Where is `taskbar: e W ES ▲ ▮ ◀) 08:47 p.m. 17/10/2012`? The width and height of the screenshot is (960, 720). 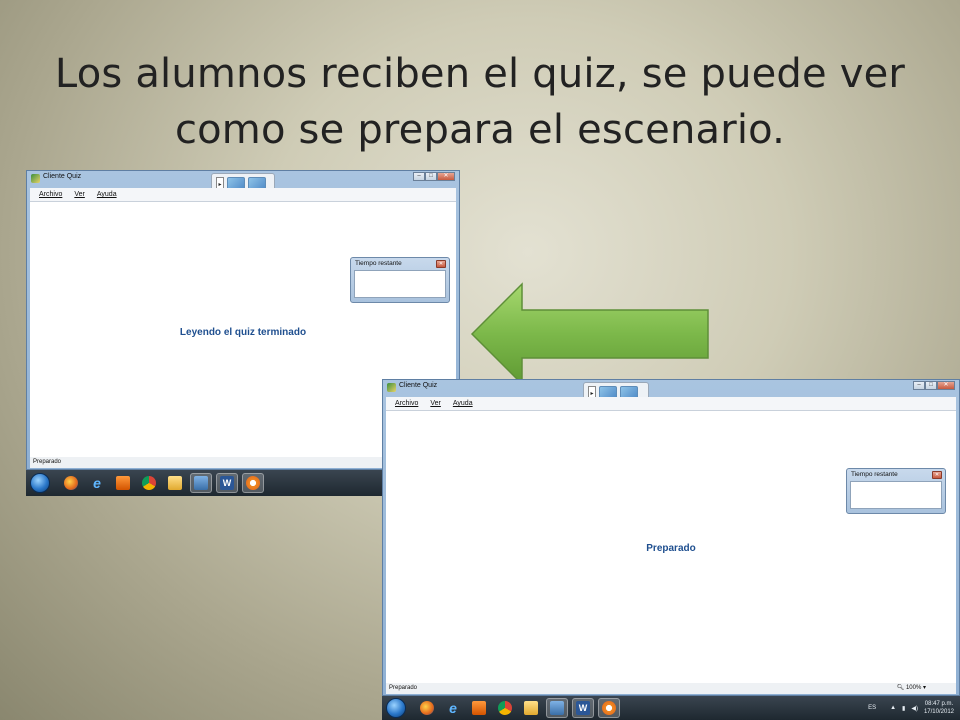 taskbar: e W ES ▲ ▮ ◀) 08:47 p.m. 17/10/2012 is located at coordinates (671, 708).